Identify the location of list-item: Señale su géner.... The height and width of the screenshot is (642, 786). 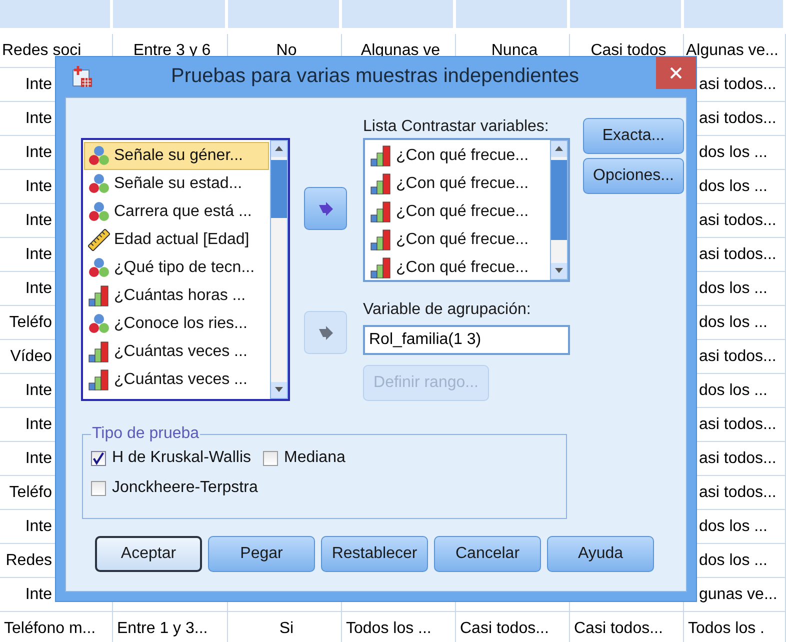
(176, 156).